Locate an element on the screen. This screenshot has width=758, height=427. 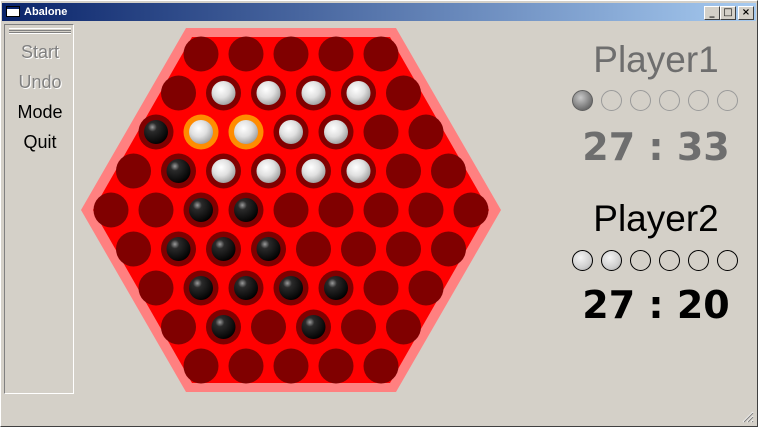
start-button: Start is located at coordinates (40, 52).